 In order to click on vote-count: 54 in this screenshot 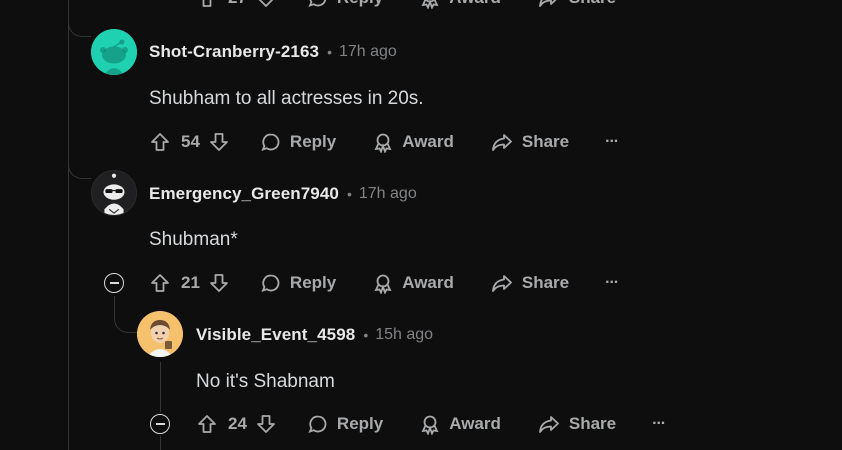, I will do `click(190, 141)`.